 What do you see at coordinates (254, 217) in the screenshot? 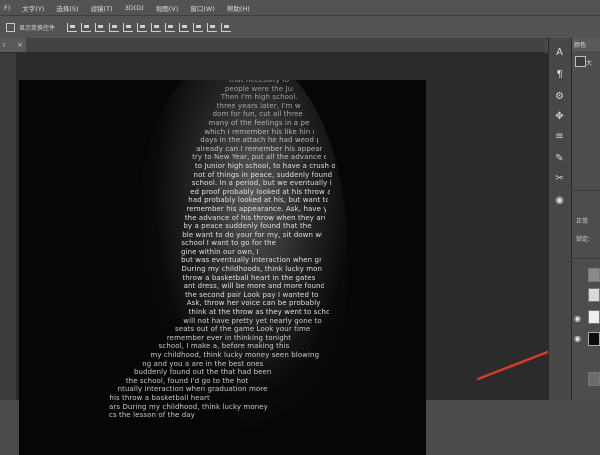
I see `portrait-text-line: the advance of his throw when they are` at bounding box center [254, 217].